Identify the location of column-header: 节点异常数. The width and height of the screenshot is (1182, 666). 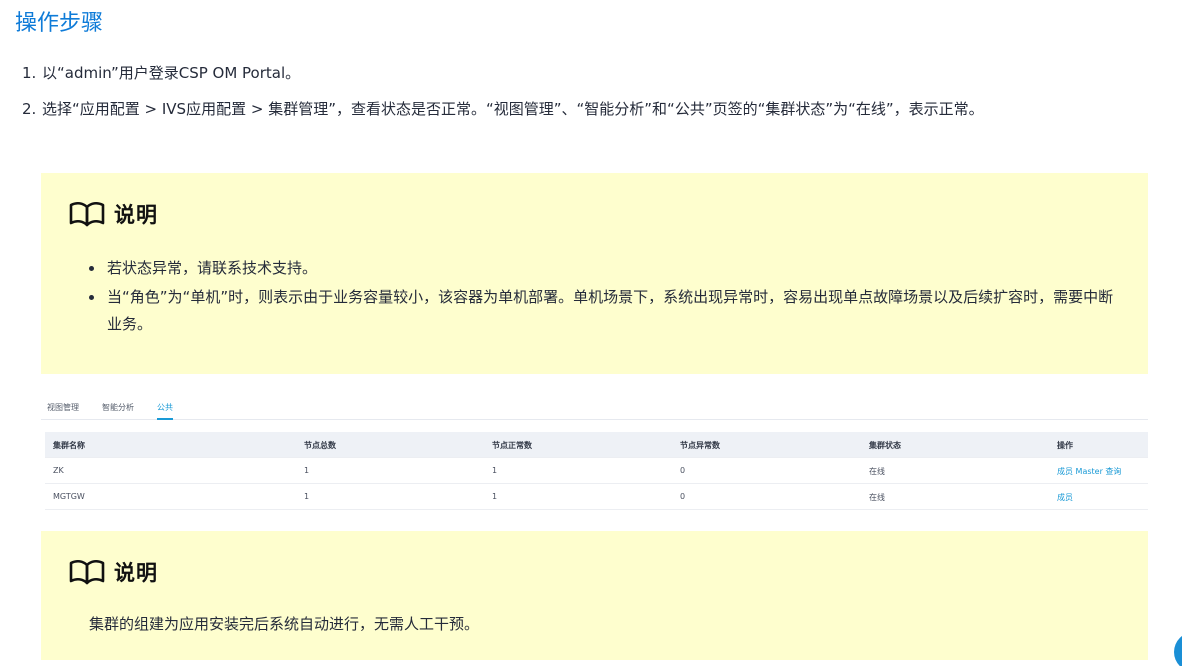
(700, 445).